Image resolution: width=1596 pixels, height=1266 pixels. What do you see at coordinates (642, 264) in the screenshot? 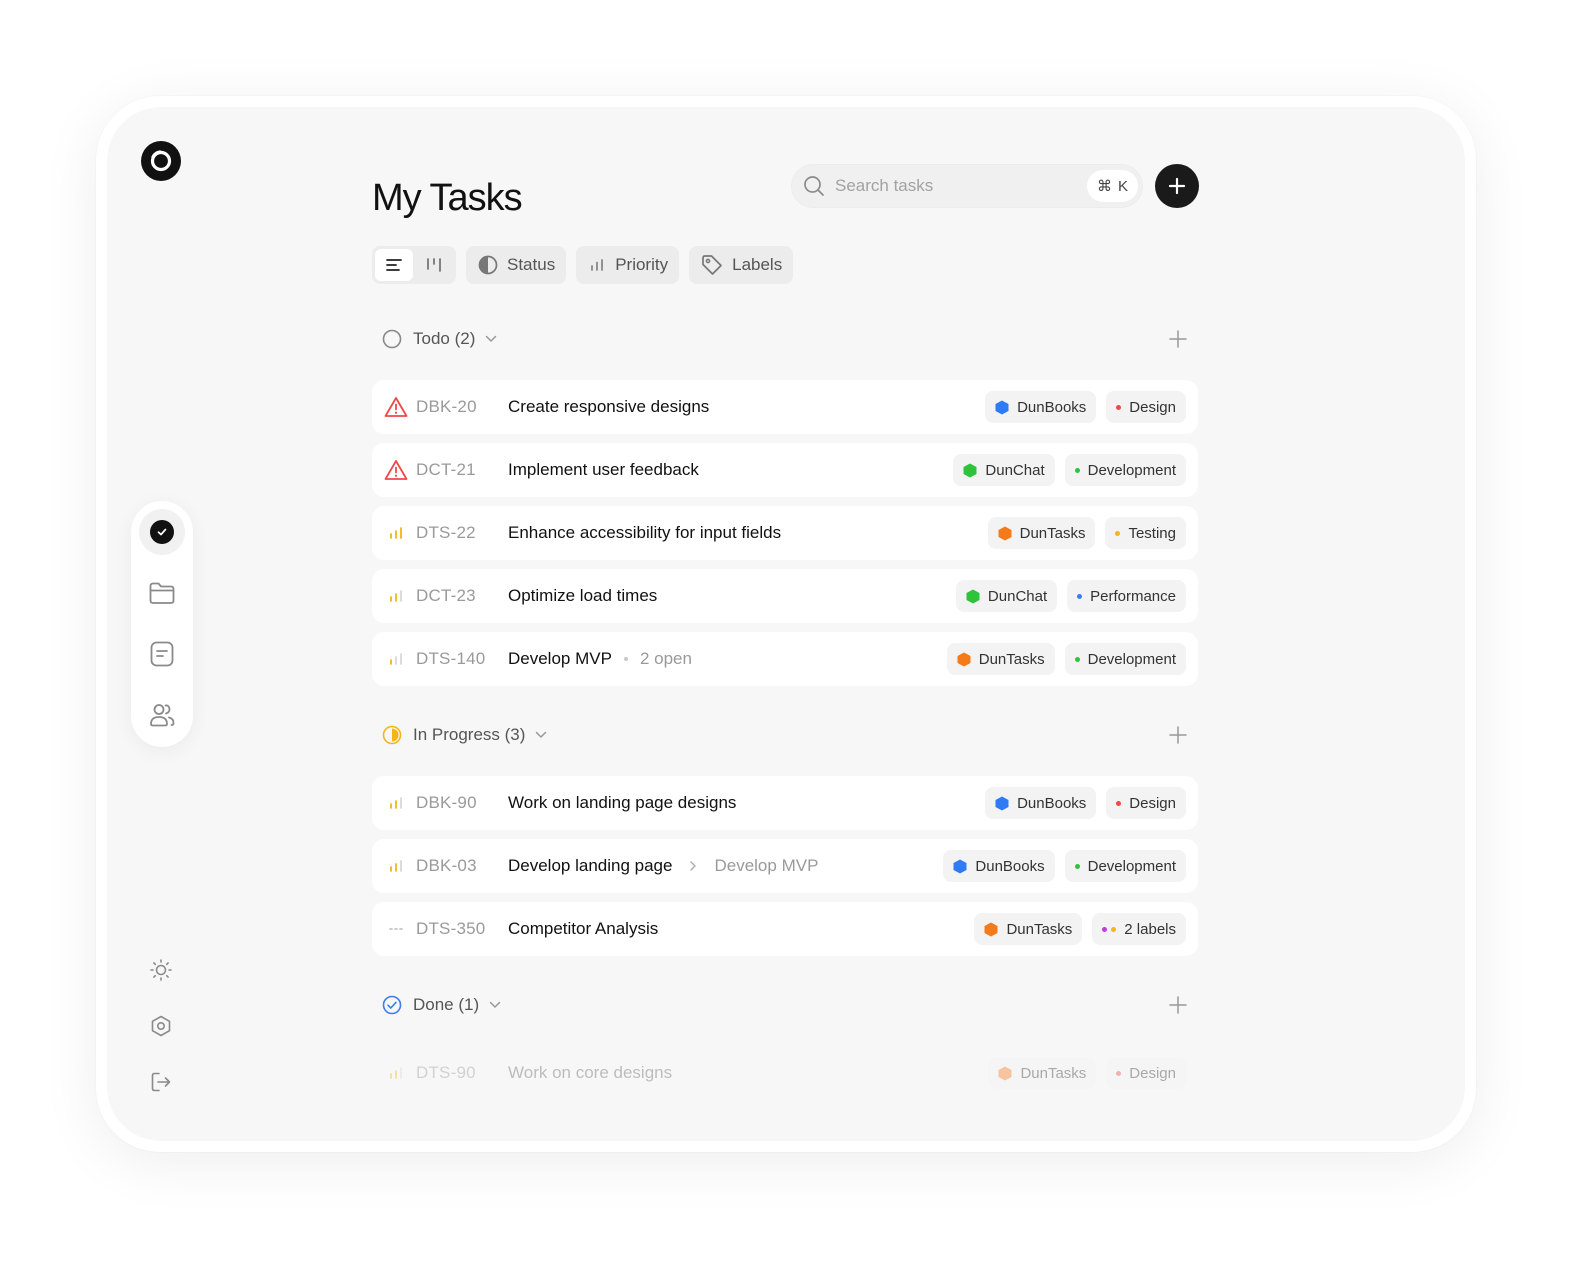
I see `priority-filter-label: Priority` at bounding box center [642, 264].